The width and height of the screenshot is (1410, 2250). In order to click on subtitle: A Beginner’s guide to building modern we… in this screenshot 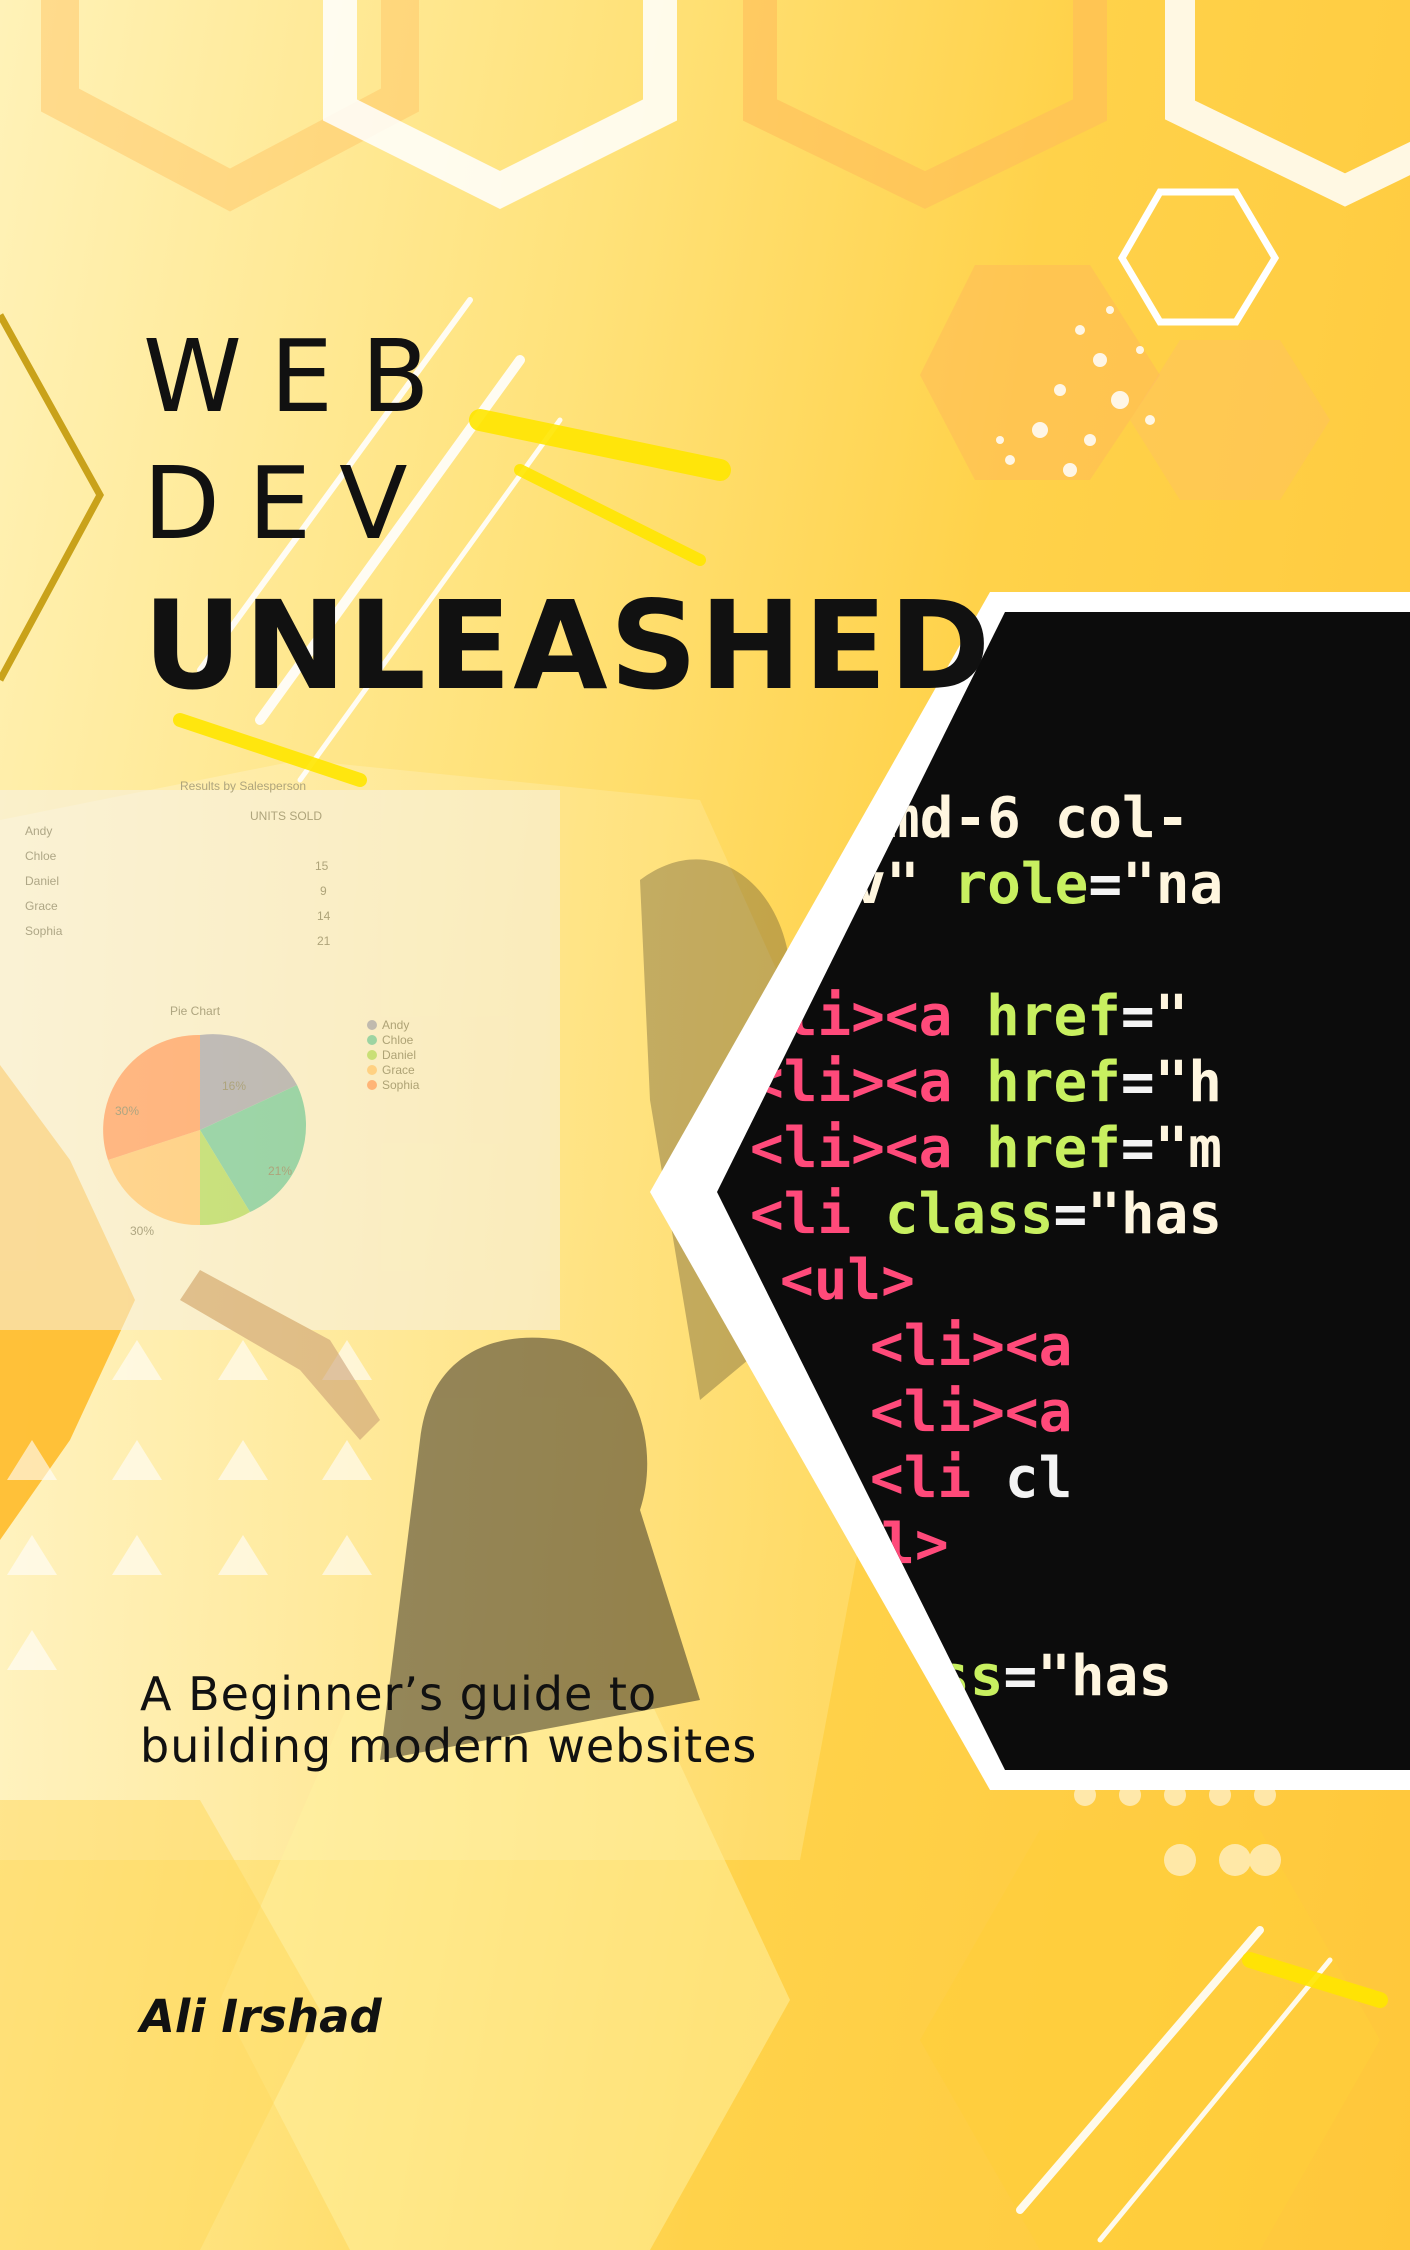, I will do `click(449, 1720)`.